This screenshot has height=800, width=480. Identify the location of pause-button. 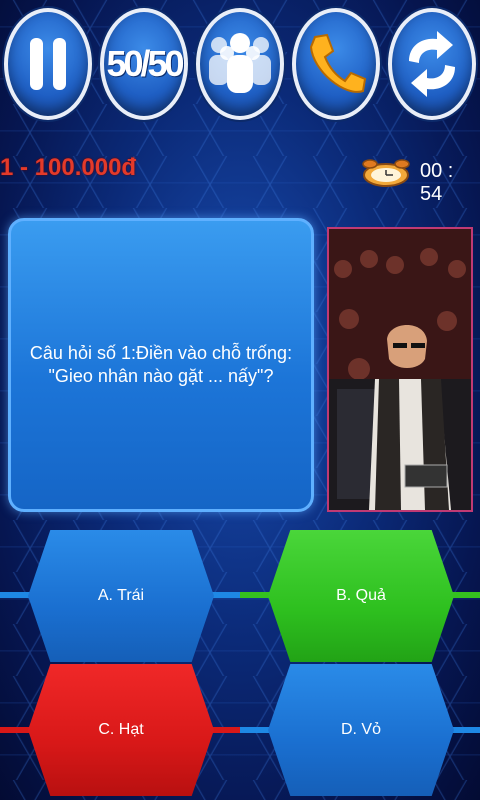
(48, 64).